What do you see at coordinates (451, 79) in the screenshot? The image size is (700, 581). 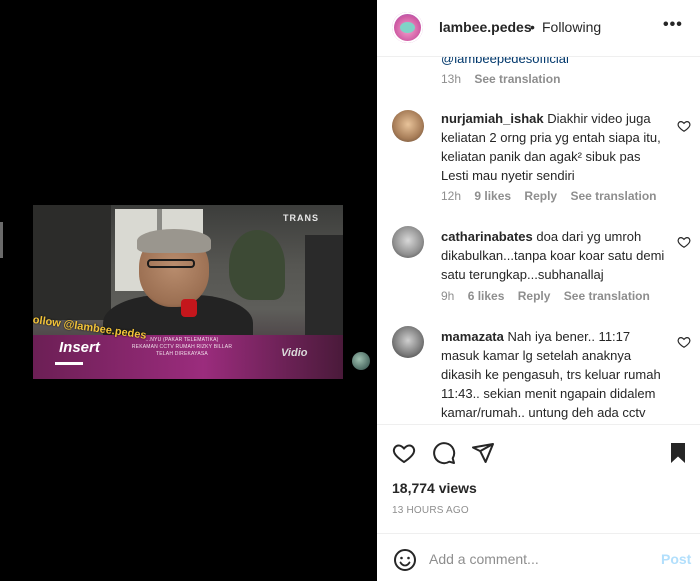 I see `comment-time: 13h` at bounding box center [451, 79].